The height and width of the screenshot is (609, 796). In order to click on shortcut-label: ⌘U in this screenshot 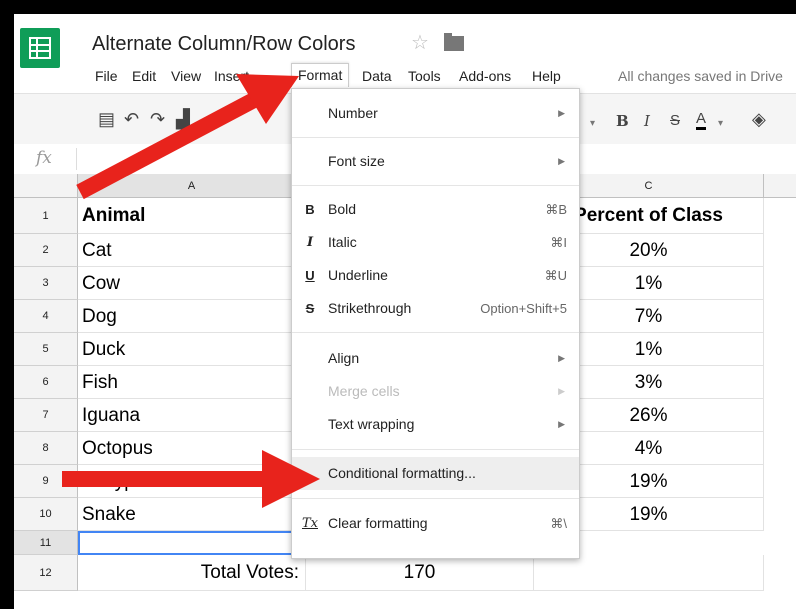, I will do `click(555, 275)`.